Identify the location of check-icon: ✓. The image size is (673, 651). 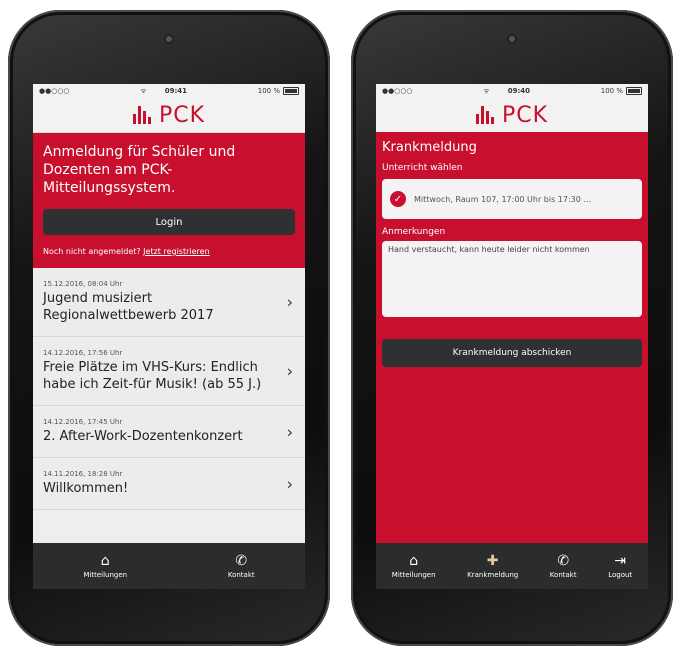
(398, 199).